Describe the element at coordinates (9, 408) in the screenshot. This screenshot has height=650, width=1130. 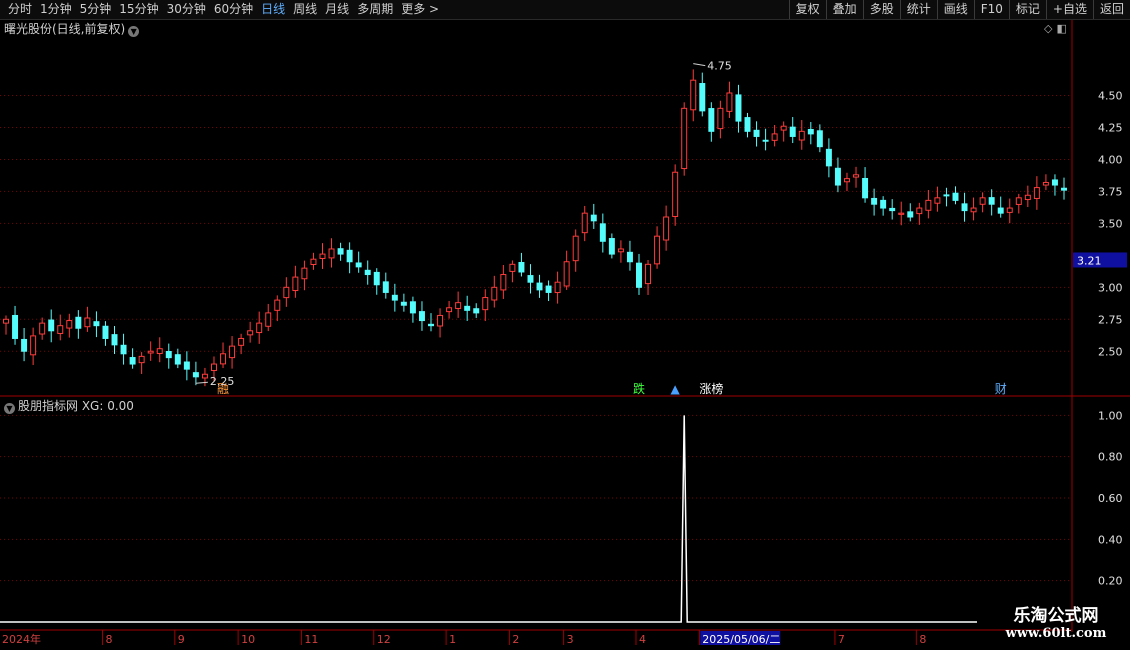
I see `chevron-down-icon: ▼` at that location.